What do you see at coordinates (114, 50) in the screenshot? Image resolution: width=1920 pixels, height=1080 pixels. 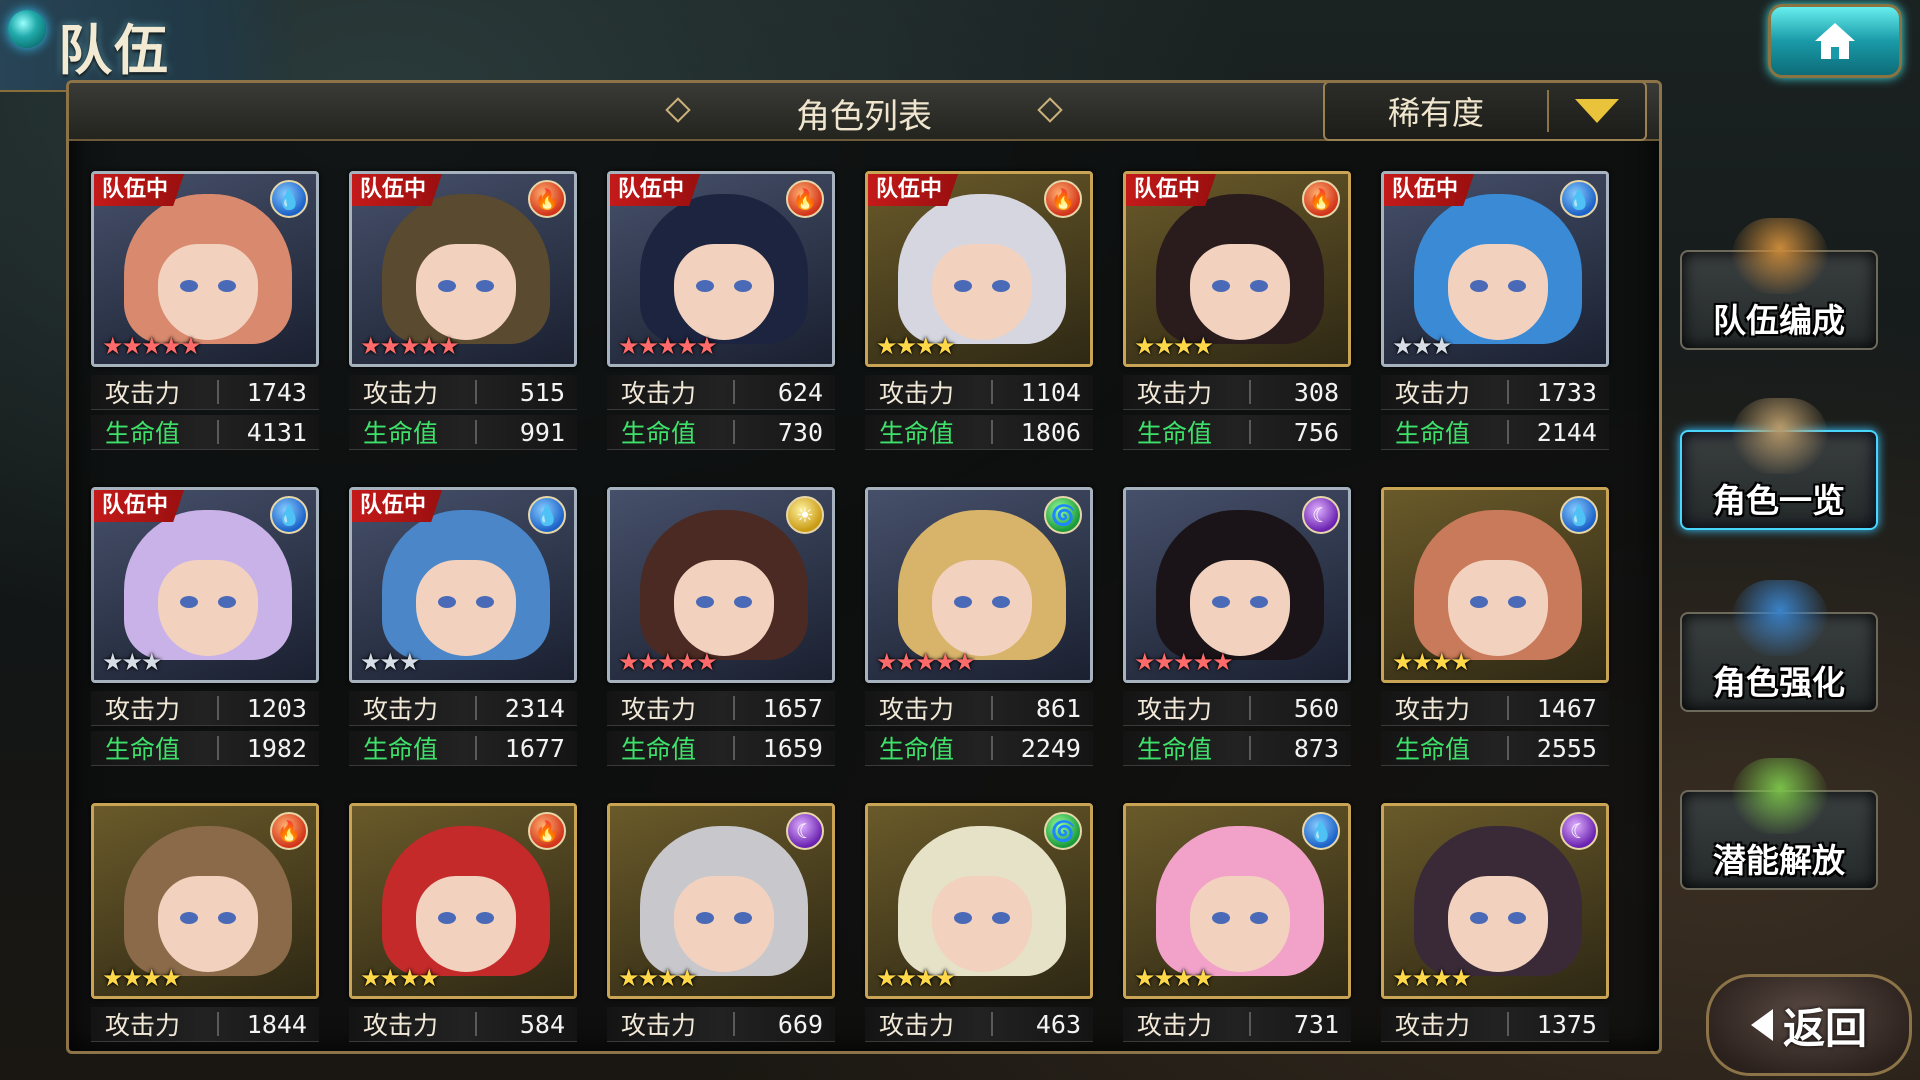 I see `page-title: 队伍` at bounding box center [114, 50].